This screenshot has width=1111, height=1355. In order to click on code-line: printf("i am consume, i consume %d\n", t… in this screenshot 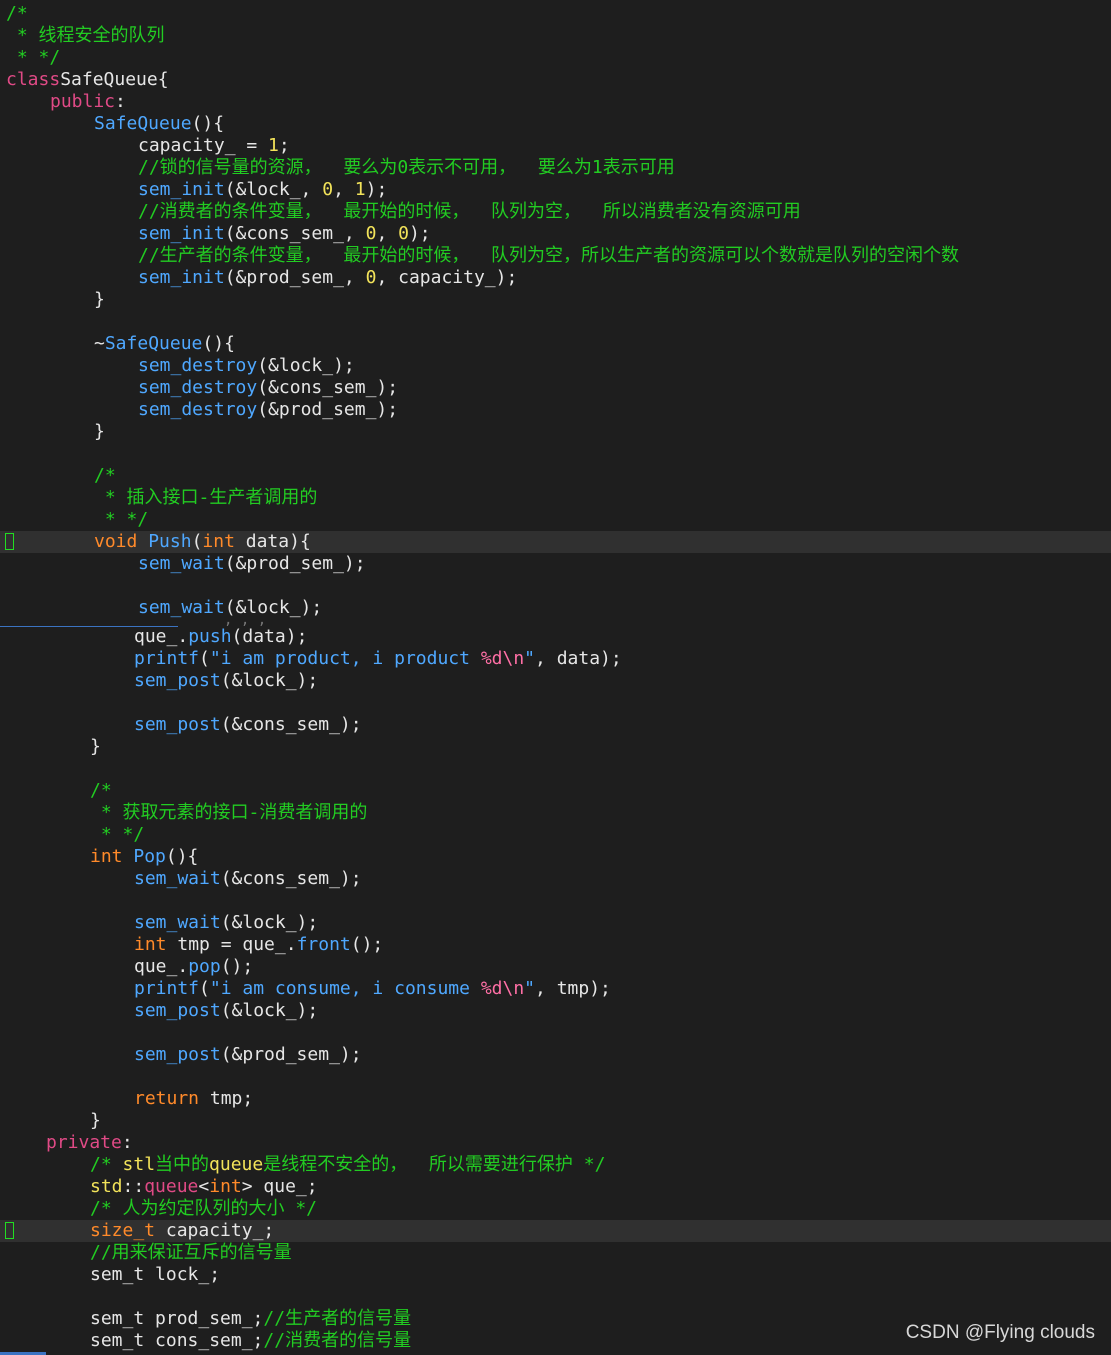, I will do `click(555, 989)`.